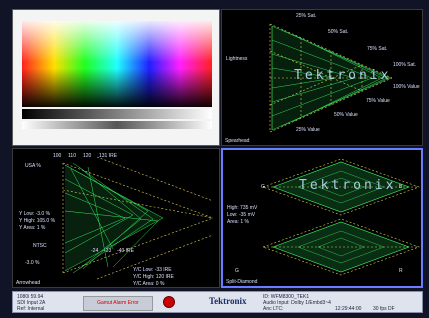  What do you see at coordinates (40, 246) in the screenshot?
I see `ntsc-label: NTSC` at bounding box center [40, 246].